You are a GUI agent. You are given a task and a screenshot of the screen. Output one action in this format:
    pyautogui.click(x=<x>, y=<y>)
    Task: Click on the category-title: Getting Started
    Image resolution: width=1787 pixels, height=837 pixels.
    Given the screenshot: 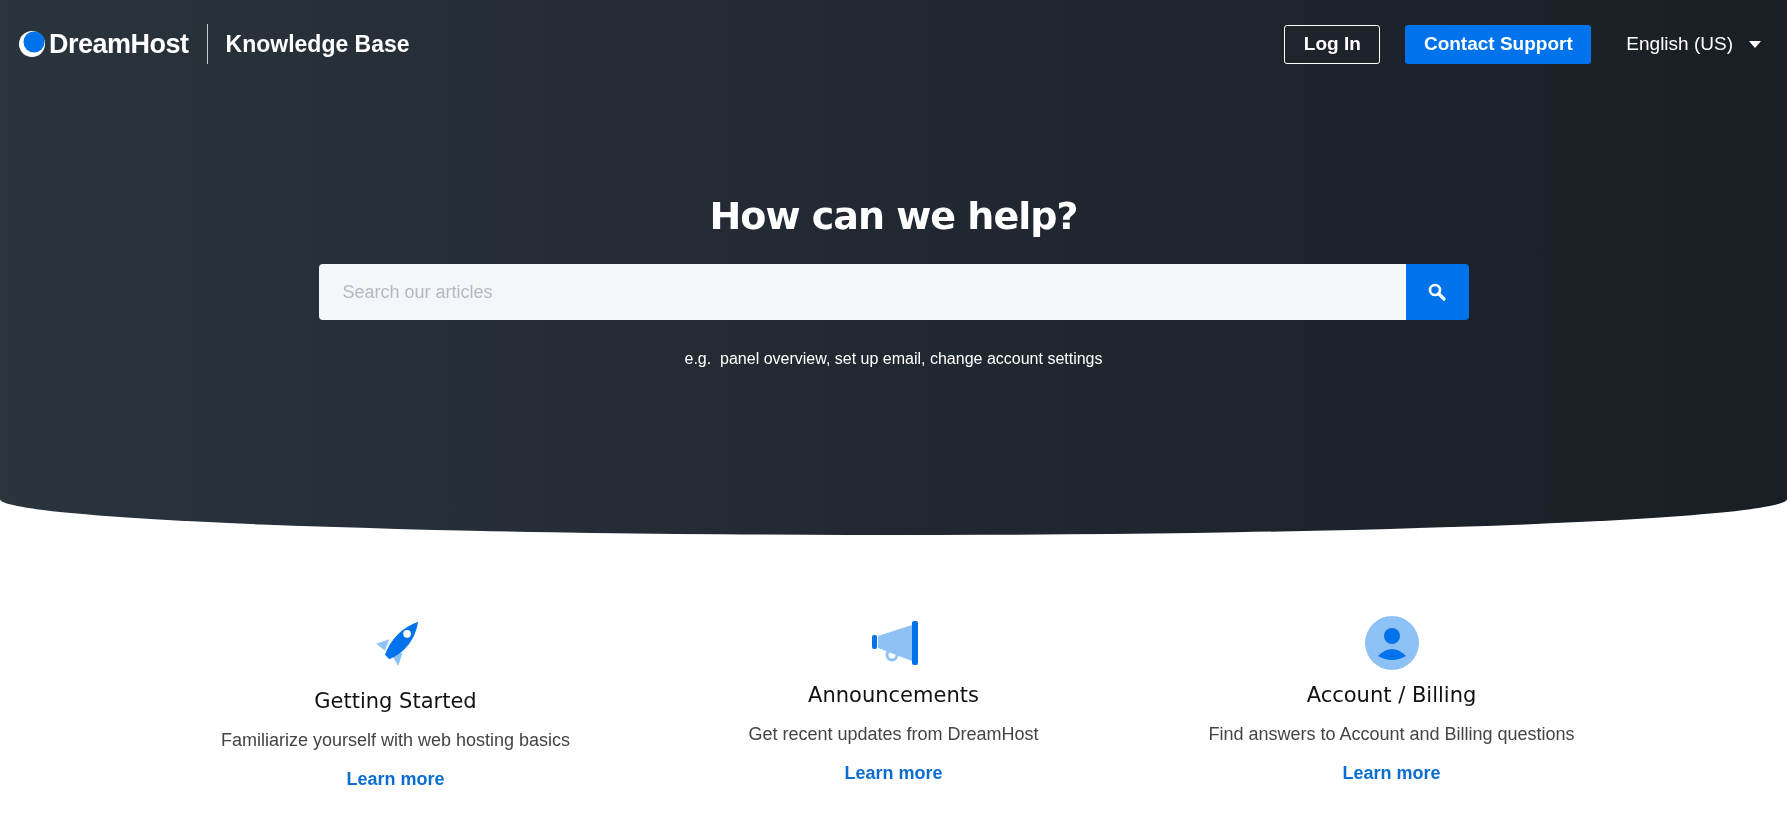 What is the action you would take?
    pyautogui.click(x=395, y=701)
    